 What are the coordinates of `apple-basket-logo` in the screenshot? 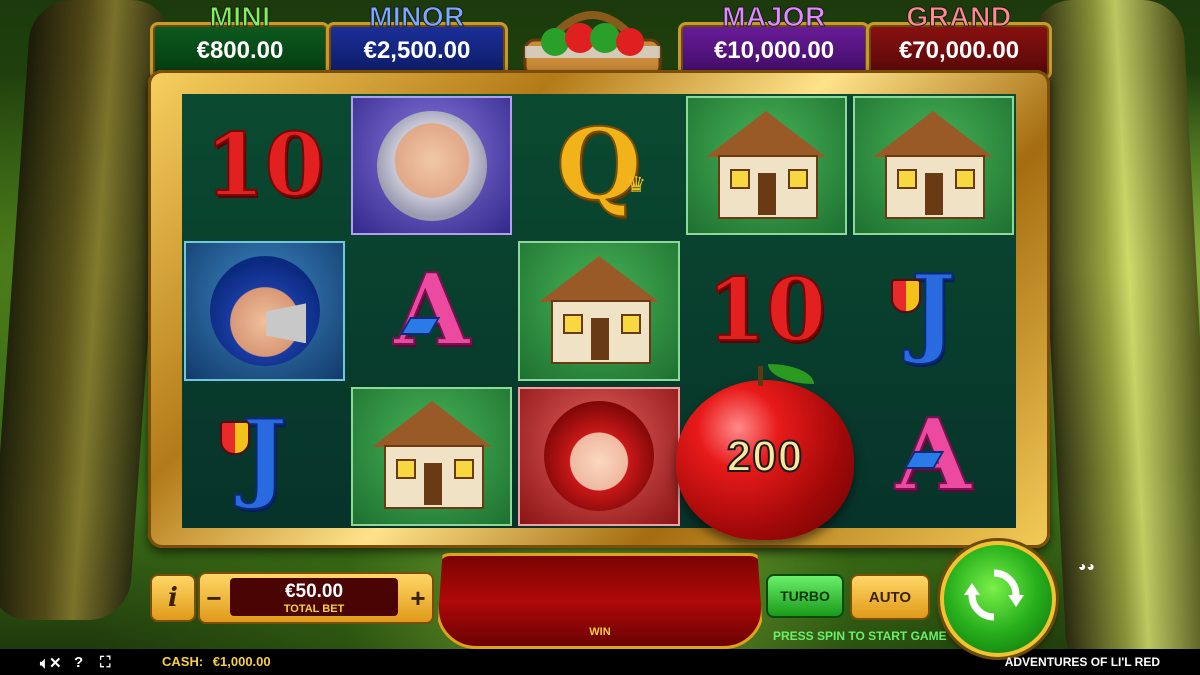 It's located at (592, 44).